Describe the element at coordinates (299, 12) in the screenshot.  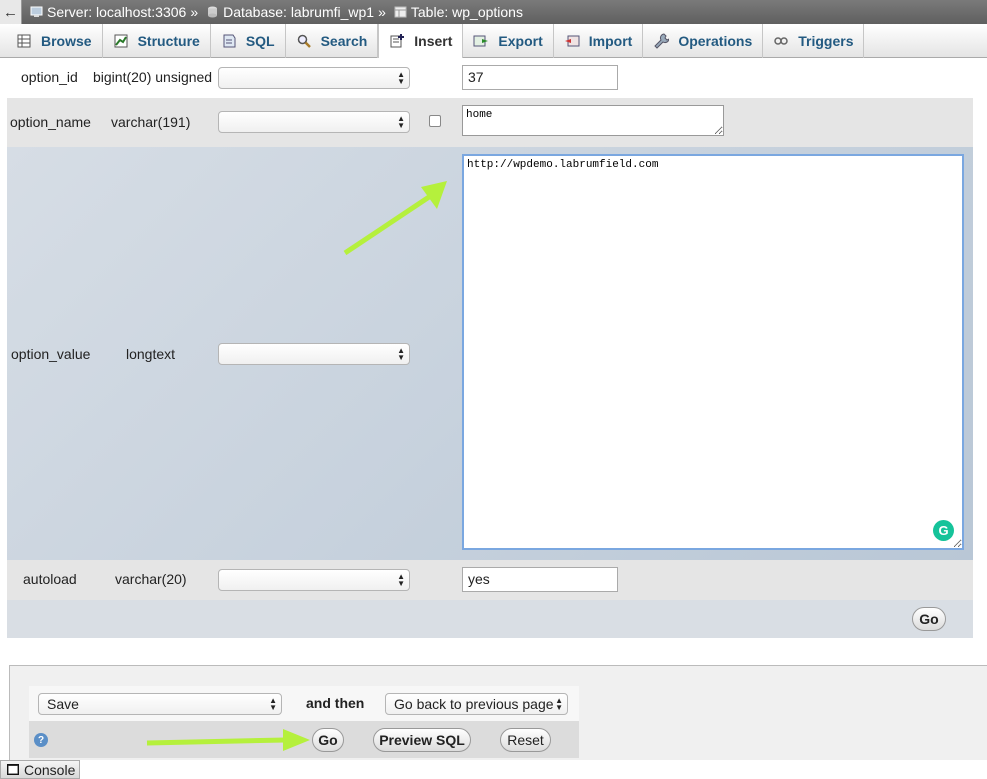
I see `breadcrumb-database-label: Database: labrumfi_wp1` at that location.